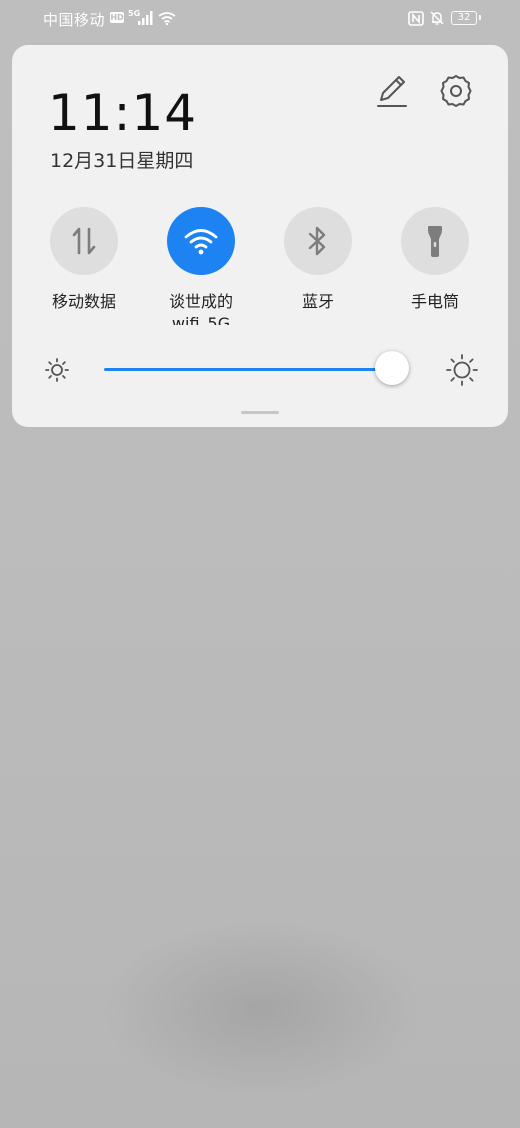  What do you see at coordinates (416, 18) in the screenshot?
I see `nfc-icon` at bounding box center [416, 18].